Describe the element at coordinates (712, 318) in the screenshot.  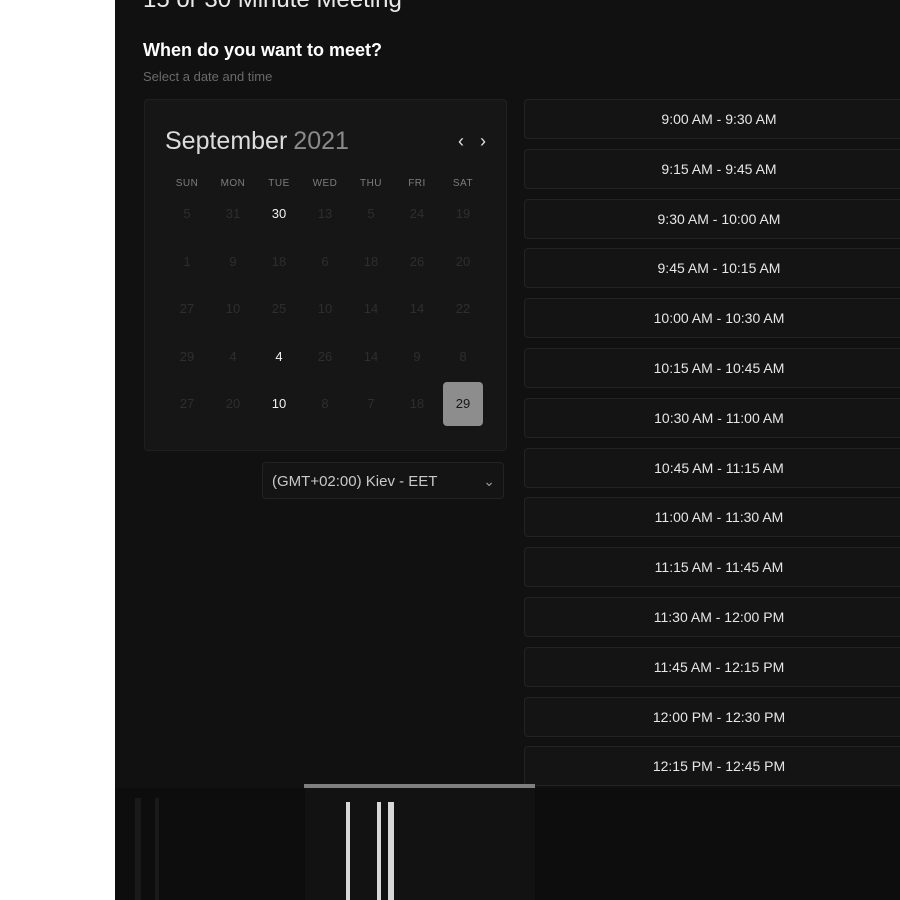
I see `time-slot-button: 10:00 AM - 10:30 AM` at that location.